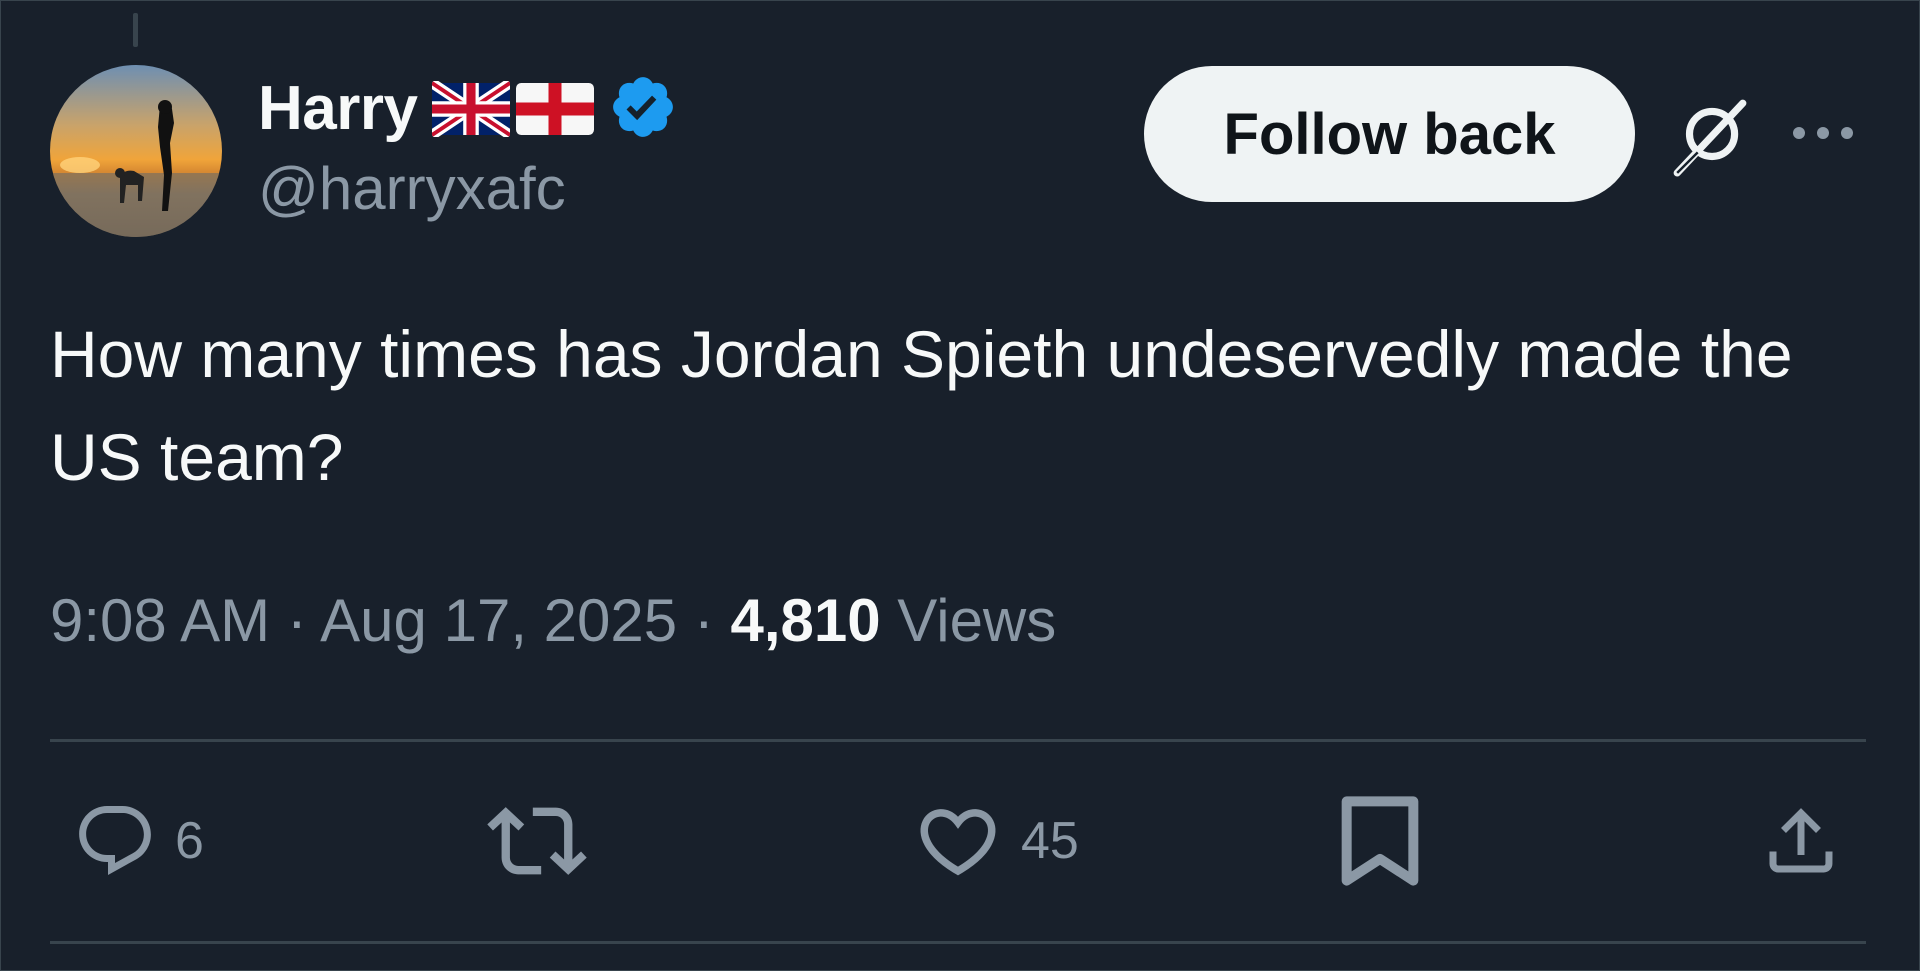 This screenshot has height=971, width=1920. What do you see at coordinates (643, 109) in the screenshot?
I see `verified-badge-icon` at bounding box center [643, 109].